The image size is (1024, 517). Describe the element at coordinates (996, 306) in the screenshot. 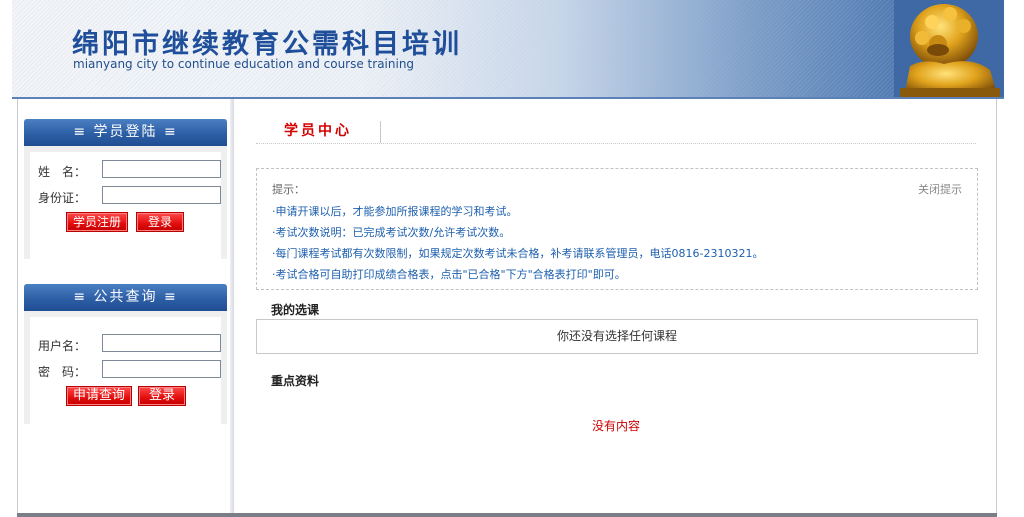

I see `frame-border-right` at that location.